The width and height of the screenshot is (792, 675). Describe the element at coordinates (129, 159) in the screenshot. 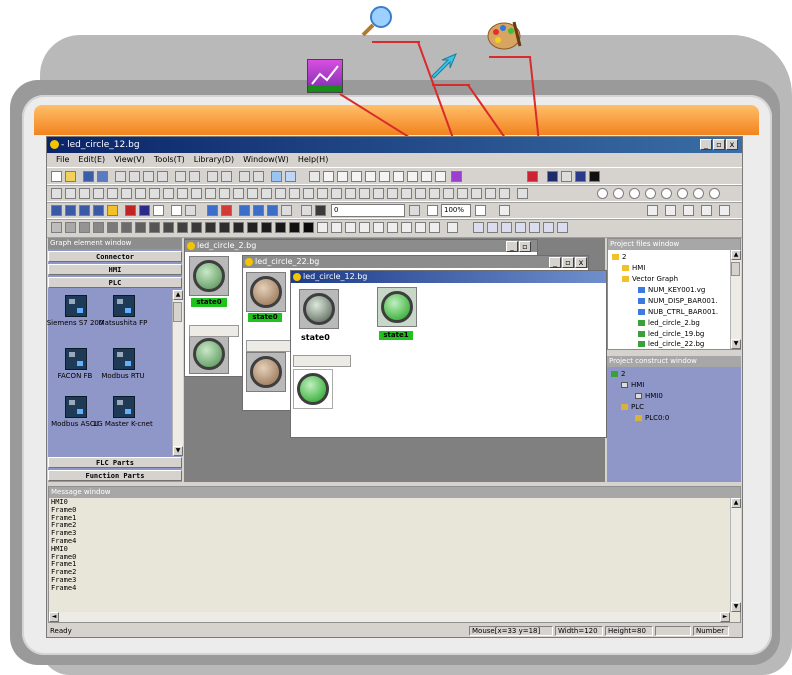

I see `menu-view: View(V)` at that location.